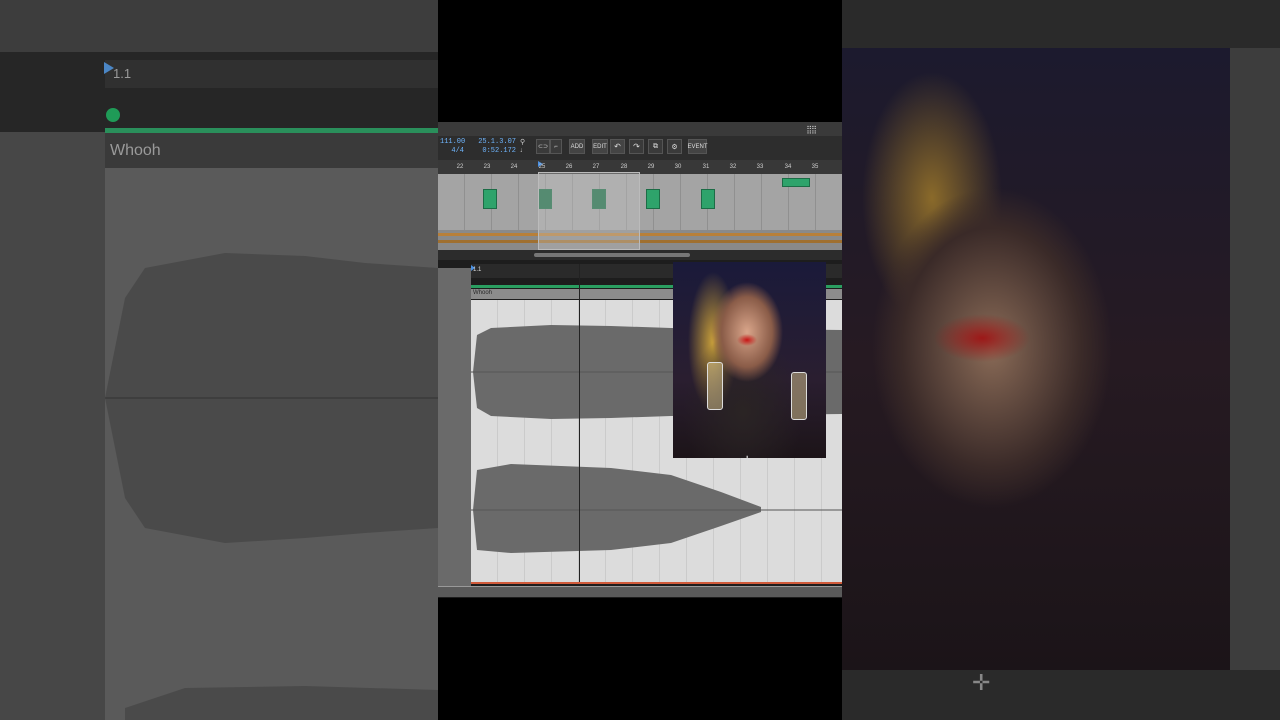  I want to click on bar-number: 26, so click(569, 167).